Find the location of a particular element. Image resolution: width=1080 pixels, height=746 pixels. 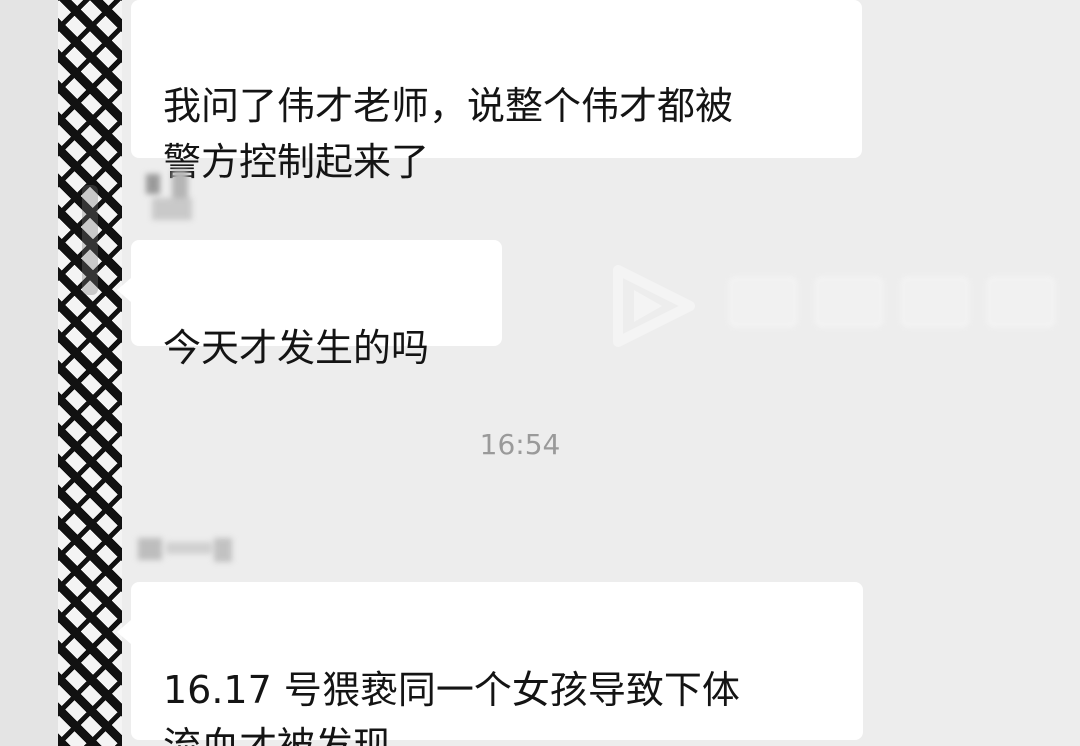

blurred-sender-name is located at coordinates (186, 550).